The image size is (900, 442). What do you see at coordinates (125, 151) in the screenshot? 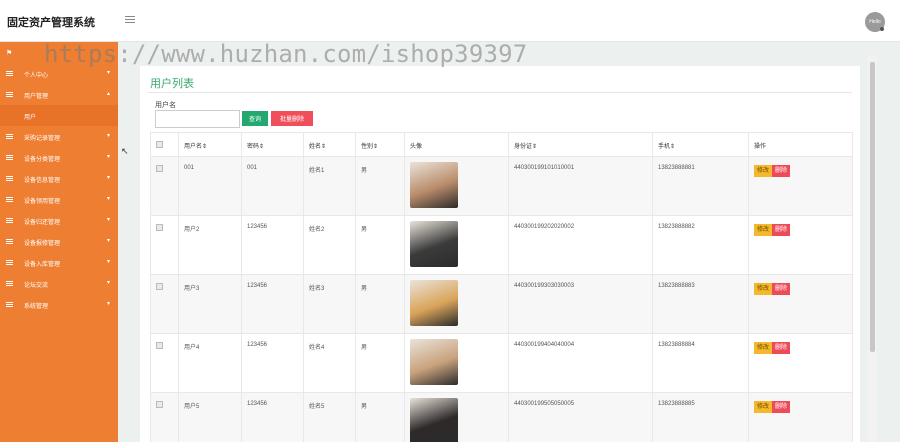
I see `mouse-cursor-icon: ↖` at bounding box center [125, 151].